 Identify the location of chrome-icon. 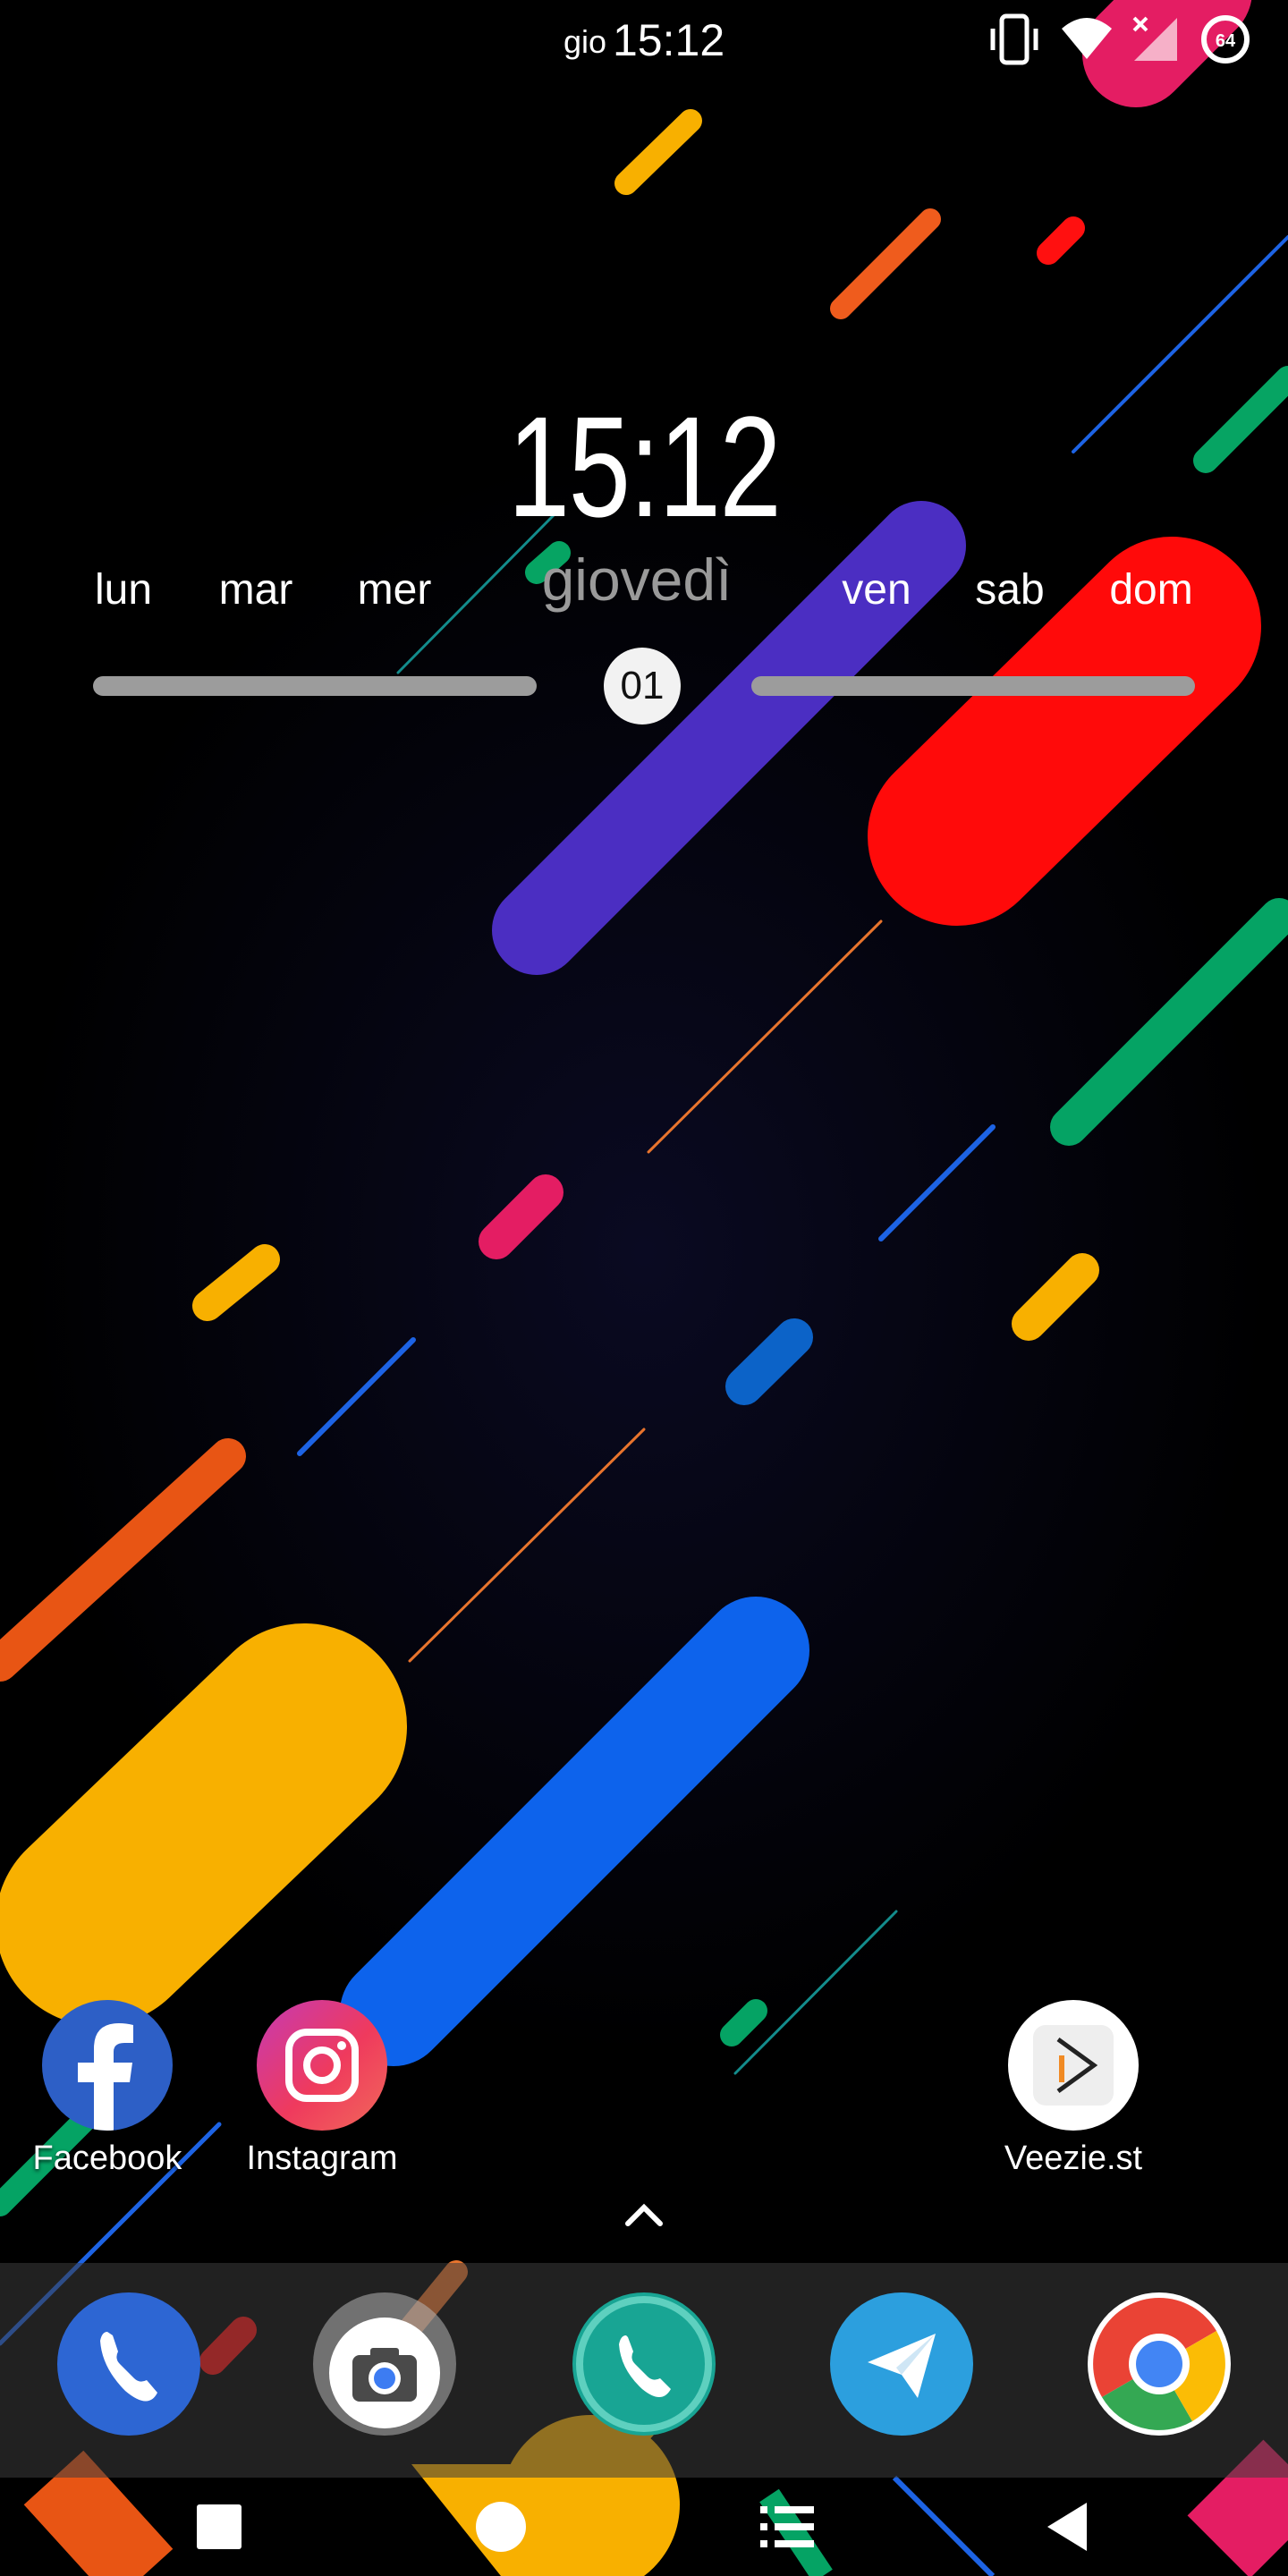
(1159, 2364).